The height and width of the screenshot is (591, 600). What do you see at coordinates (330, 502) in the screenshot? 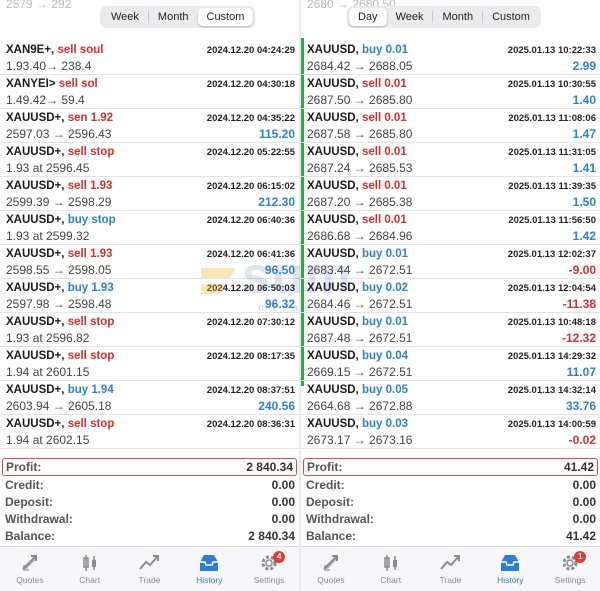
I see `deposit-label: Deposit:` at bounding box center [330, 502].